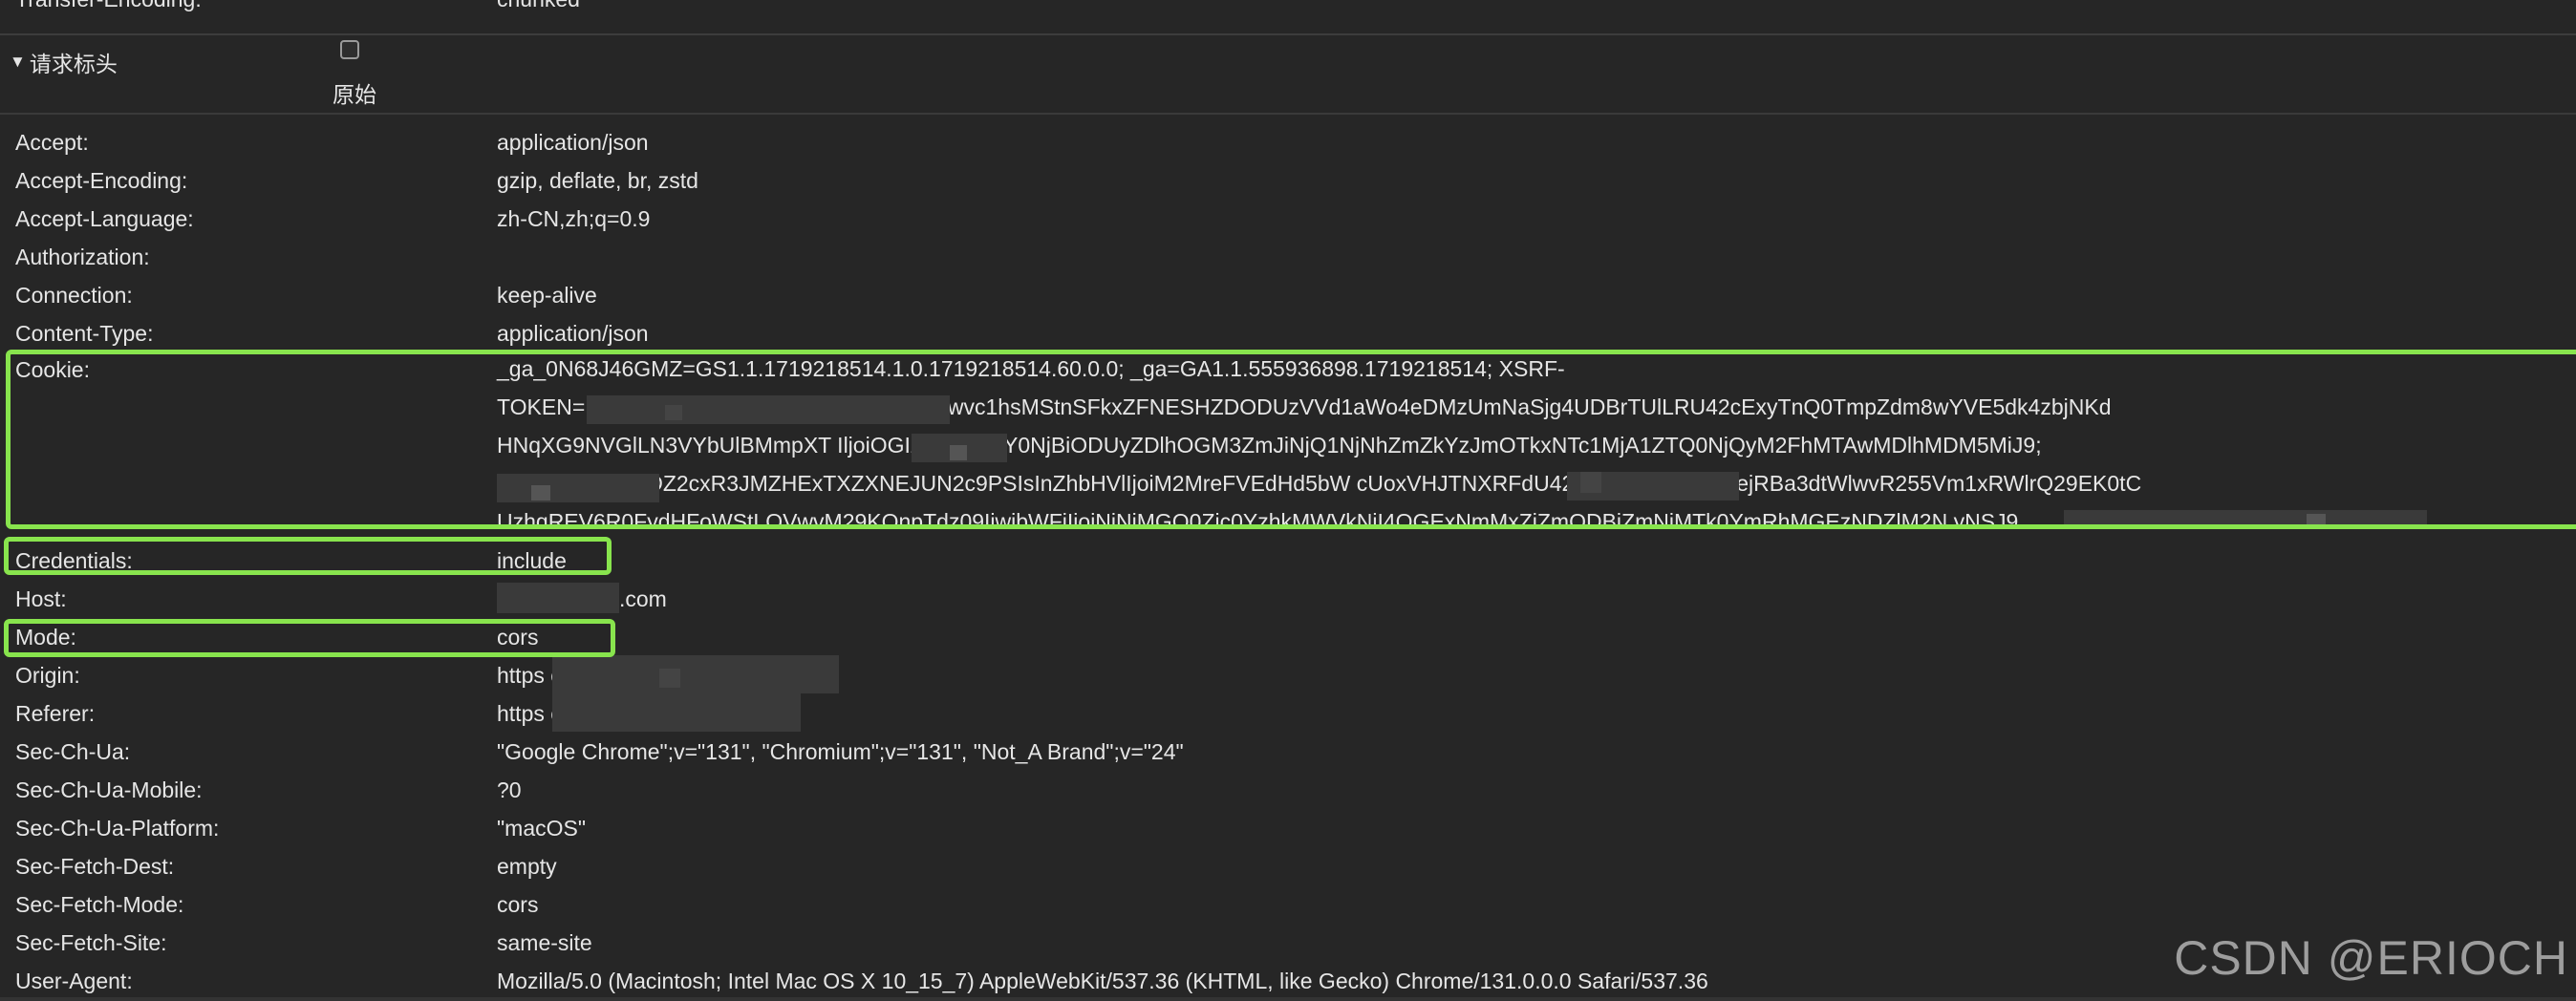  Describe the element at coordinates (47, 675) in the screenshot. I see `header-key: Origin:` at that location.